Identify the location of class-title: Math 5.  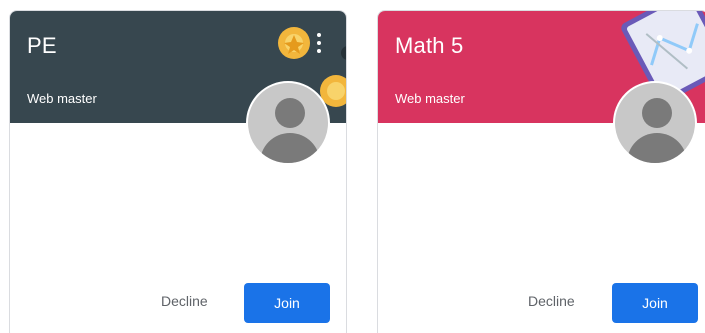
(429, 46).